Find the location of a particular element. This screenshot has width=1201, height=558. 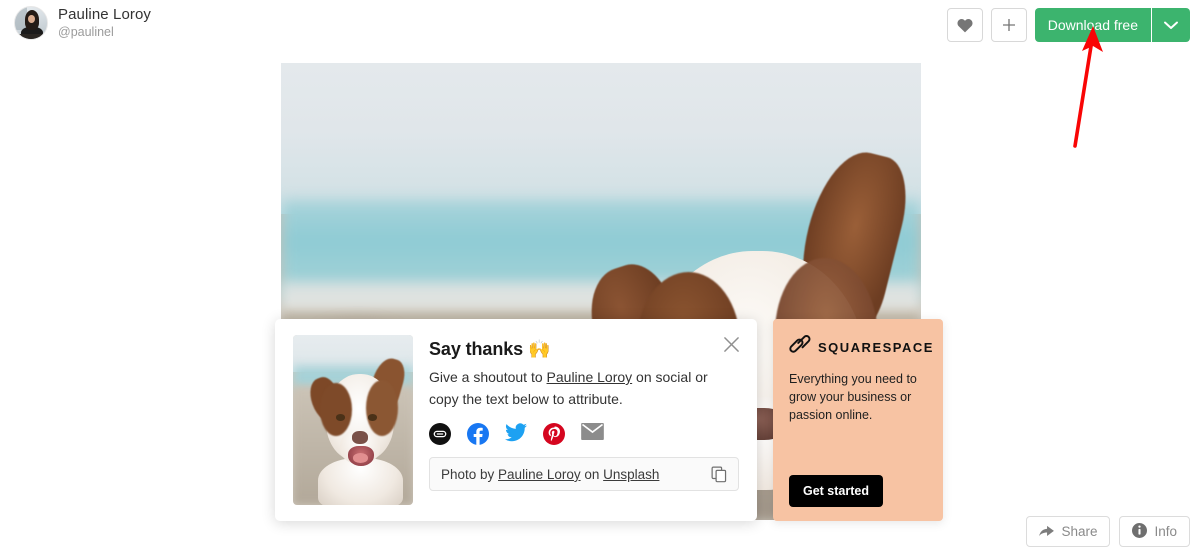

photo-thumbnail is located at coordinates (353, 420).